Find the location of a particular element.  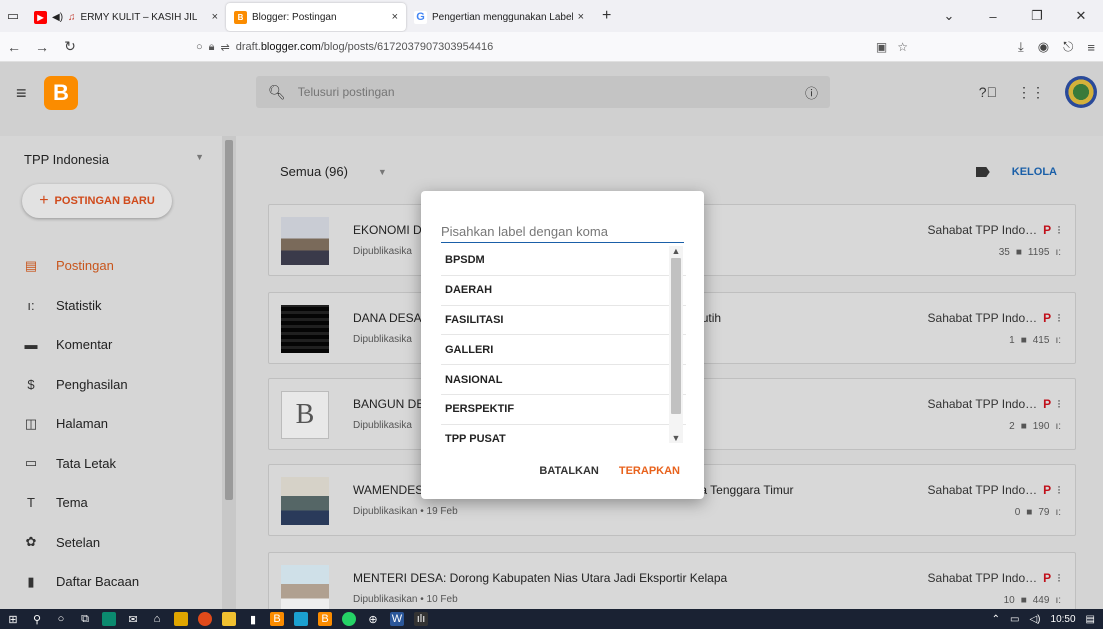

sidebar-item-penghasilan: $ Penghasilan is located at coordinates (111, 385).